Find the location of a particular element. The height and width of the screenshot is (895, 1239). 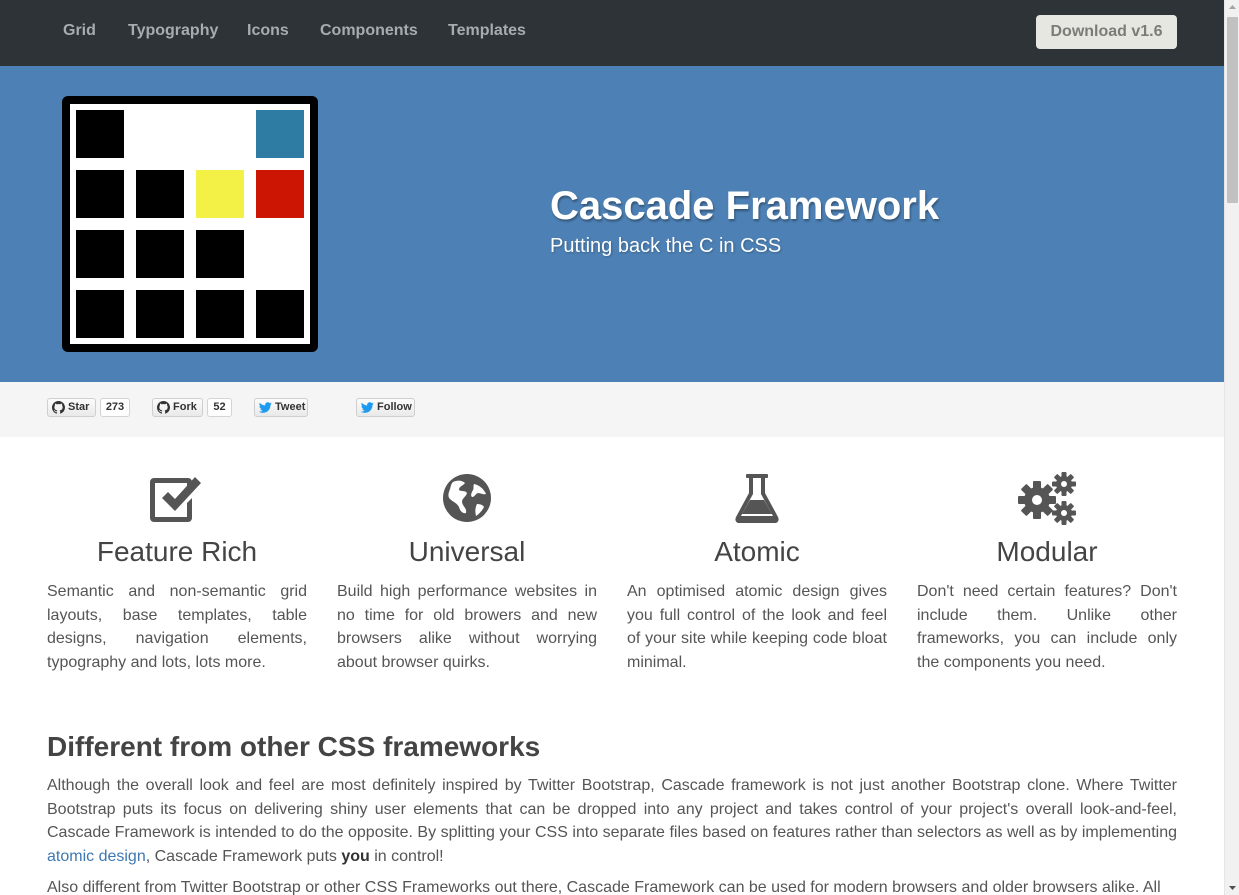

github-fork-button: Fork is located at coordinates (177, 407).